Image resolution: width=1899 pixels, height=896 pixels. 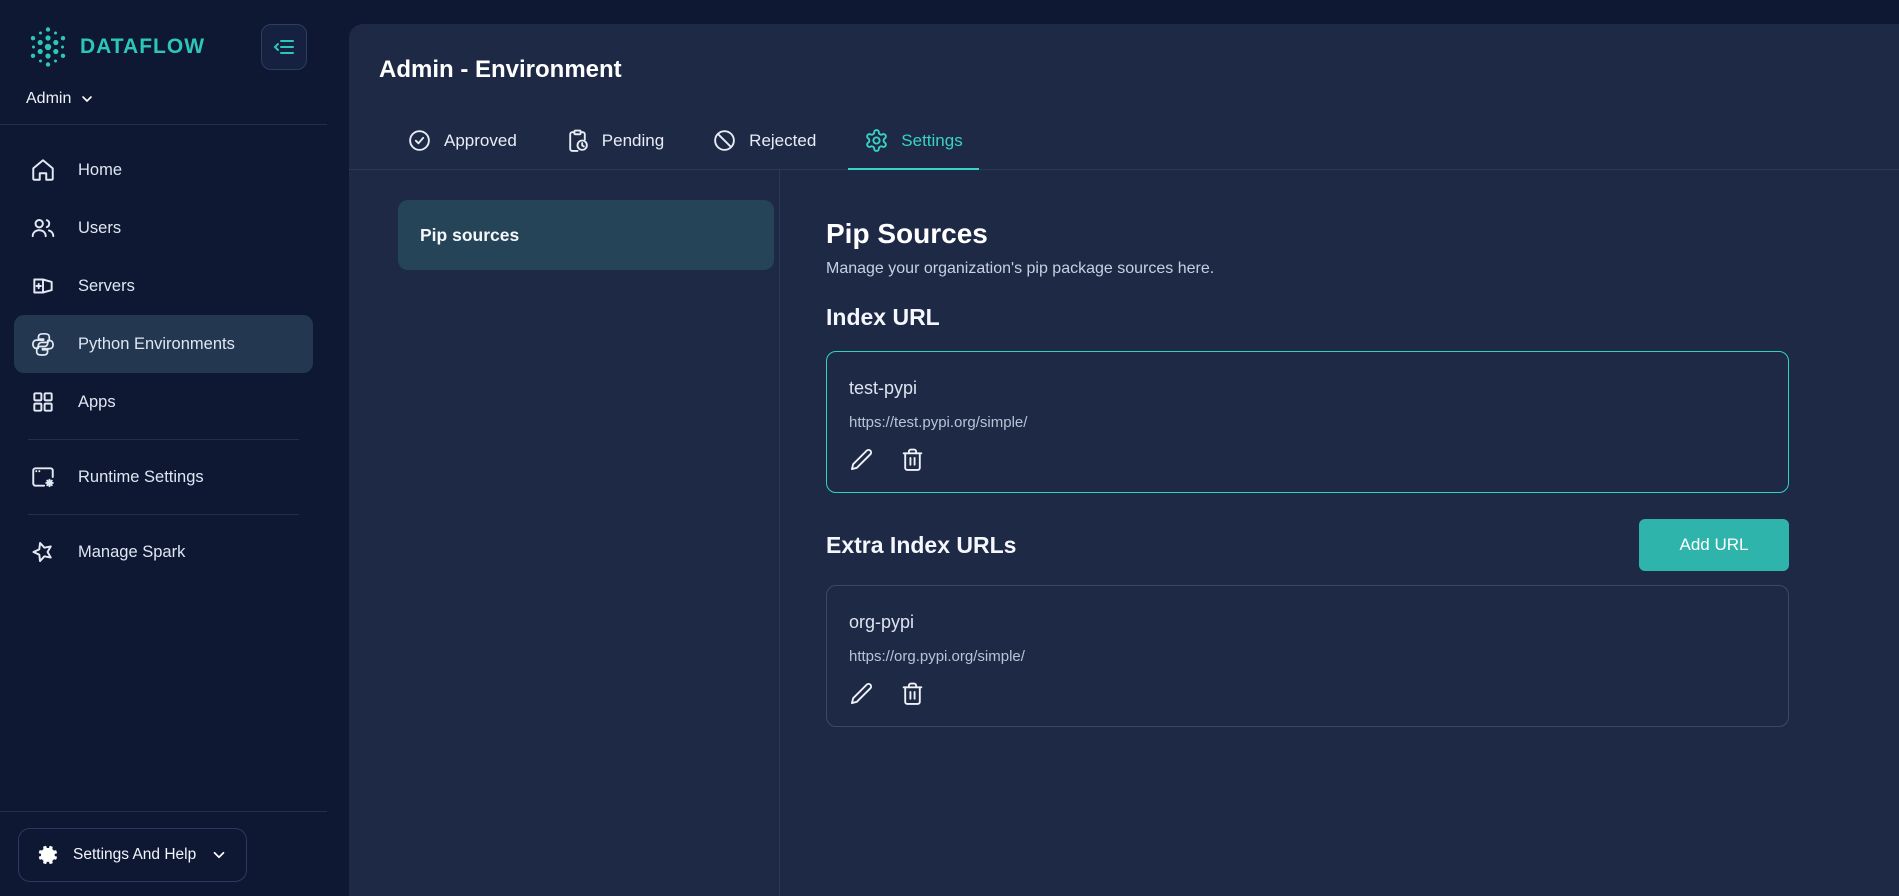 I want to click on servers-icon, so click(x=43, y=286).